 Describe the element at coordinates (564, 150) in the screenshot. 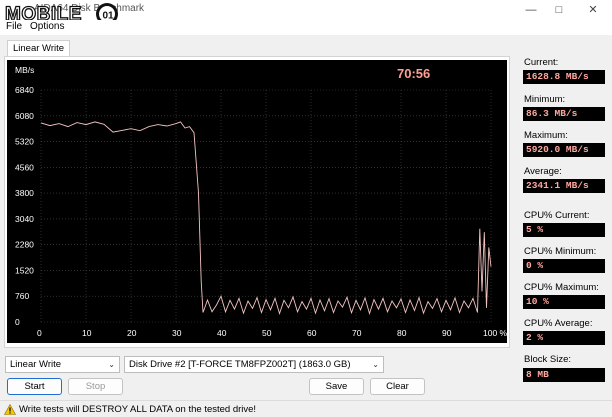

I see `maximum-value: 5920.0 MB/s` at that location.